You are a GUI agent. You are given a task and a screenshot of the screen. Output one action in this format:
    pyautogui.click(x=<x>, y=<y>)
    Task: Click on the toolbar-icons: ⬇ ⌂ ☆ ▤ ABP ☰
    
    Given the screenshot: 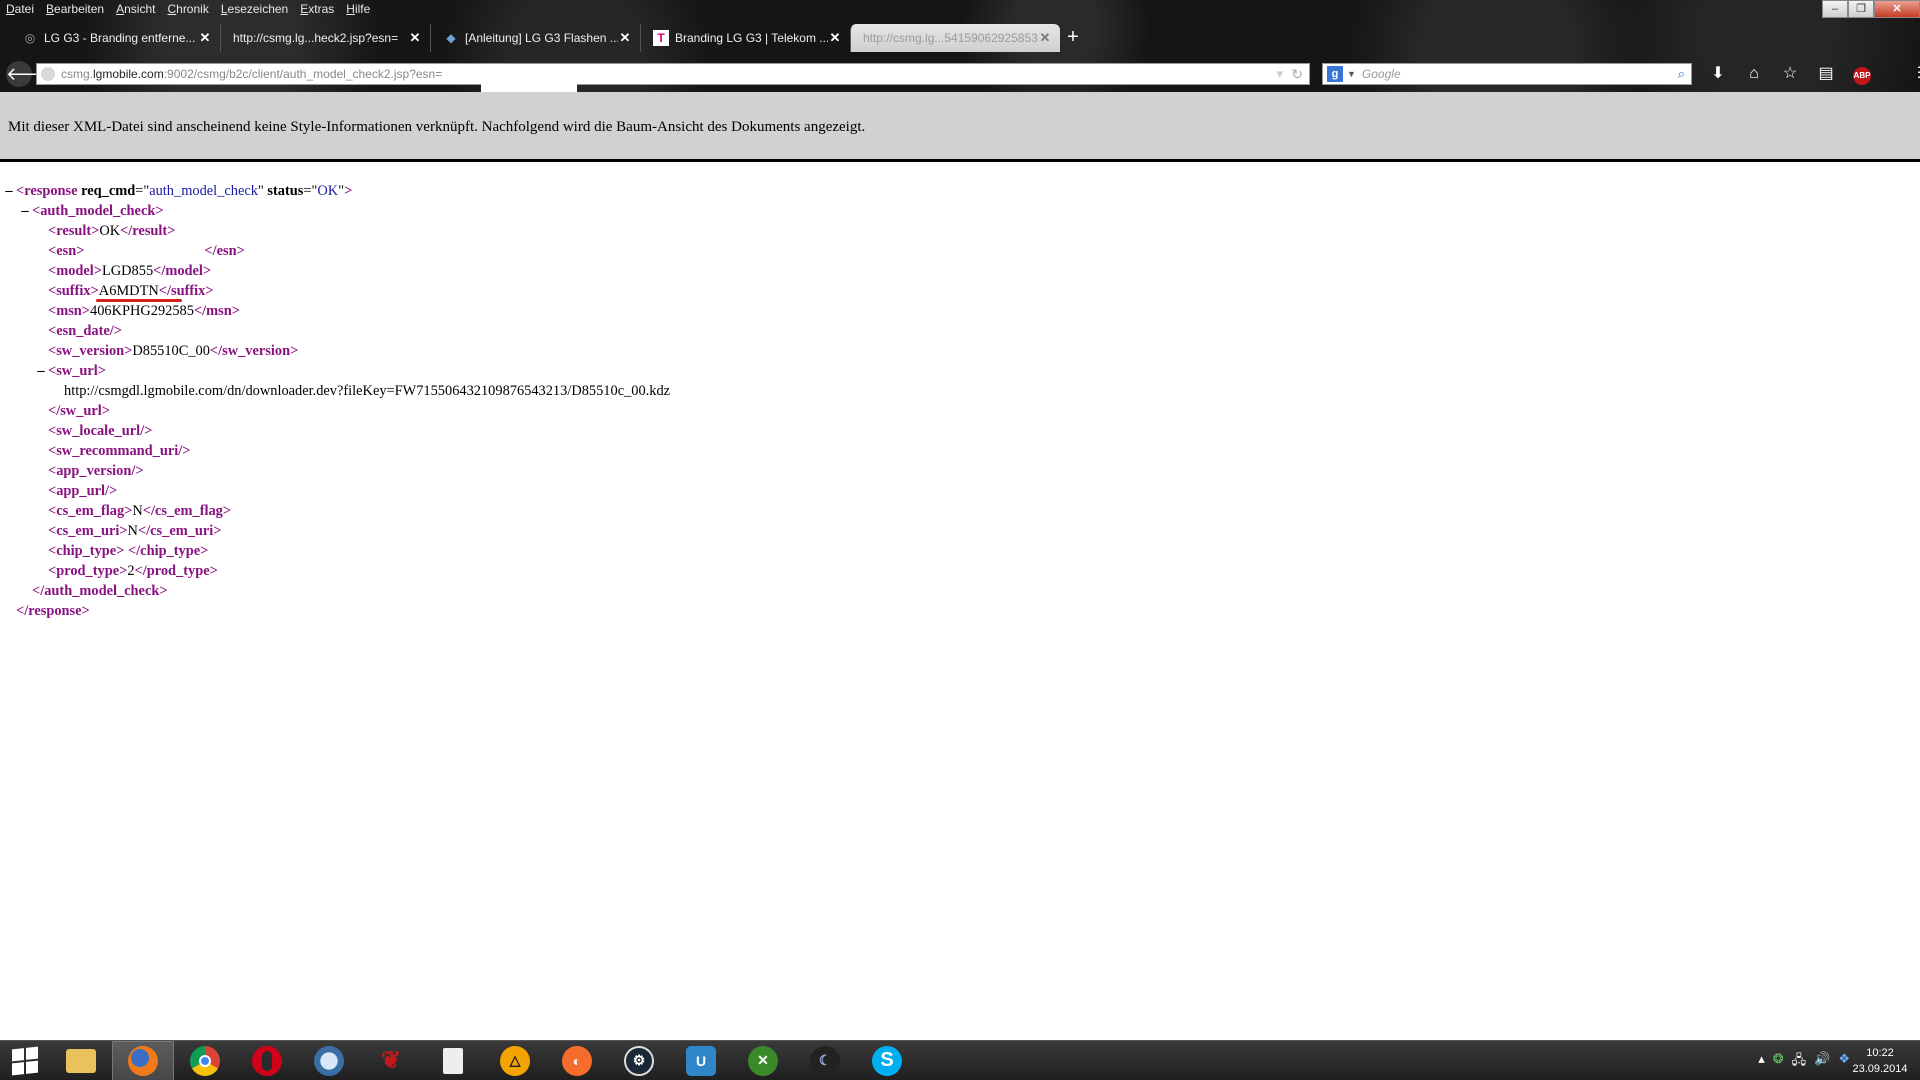 What is the action you would take?
    pyautogui.click(x=1810, y=74)
    